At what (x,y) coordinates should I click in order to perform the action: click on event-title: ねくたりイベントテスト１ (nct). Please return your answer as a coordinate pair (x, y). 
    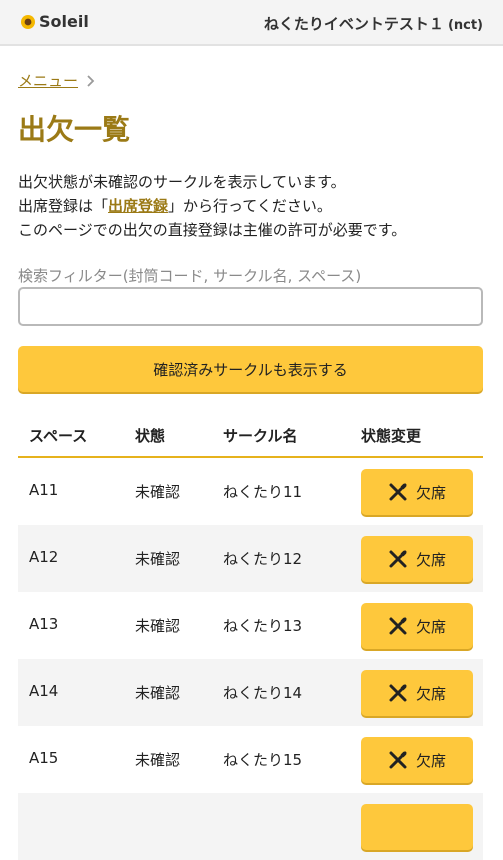
    Looking at the image, I should click on (373, 23).